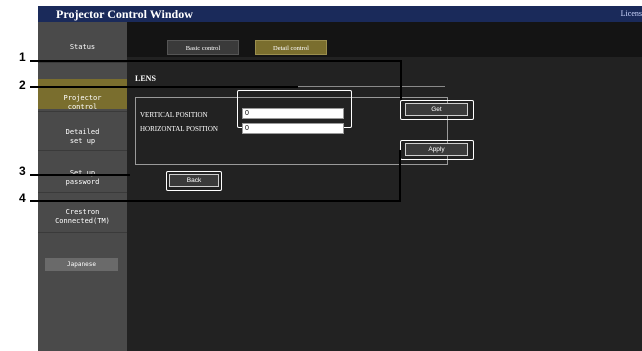 This screenshot has width=642, height=351. Describe the element at coordinates (145, 78) in the screenshot. I see `page-title: LENS` at that location.